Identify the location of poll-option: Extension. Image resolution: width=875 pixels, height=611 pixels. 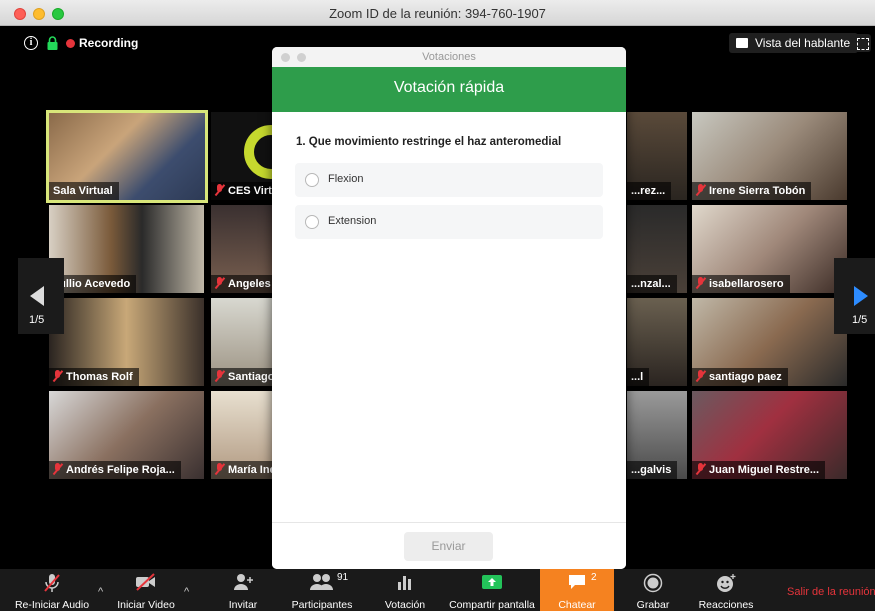
(449, 222).